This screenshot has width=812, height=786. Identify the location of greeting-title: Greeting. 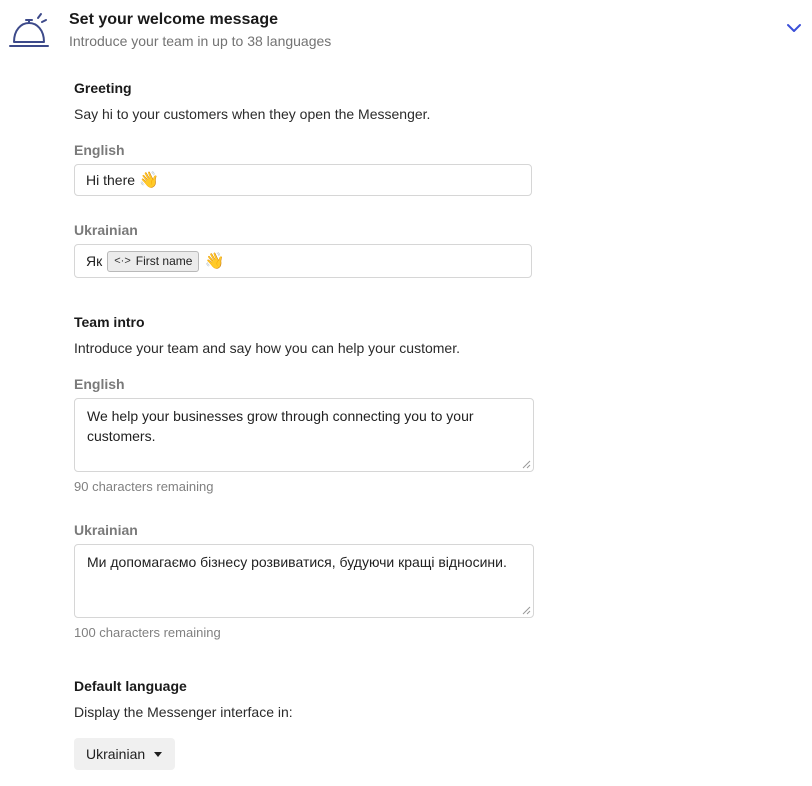
(103, 88).